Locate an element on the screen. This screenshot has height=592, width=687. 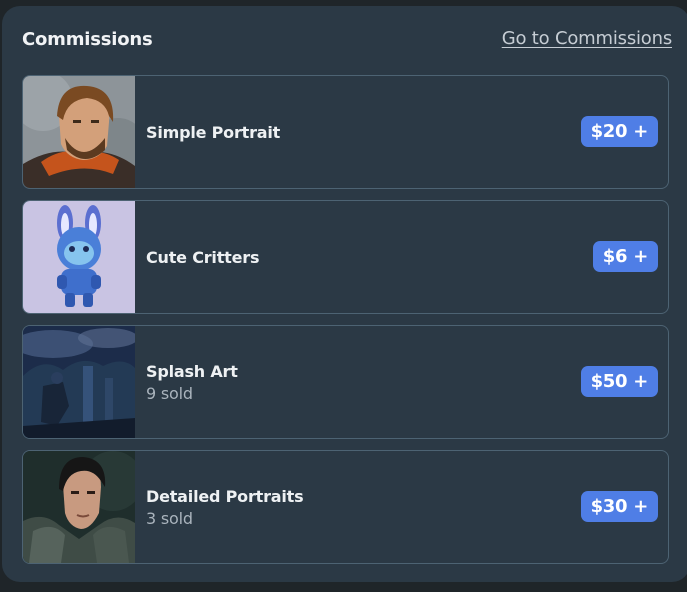
panel-title: Commissions is located at coordinates (87, 39).